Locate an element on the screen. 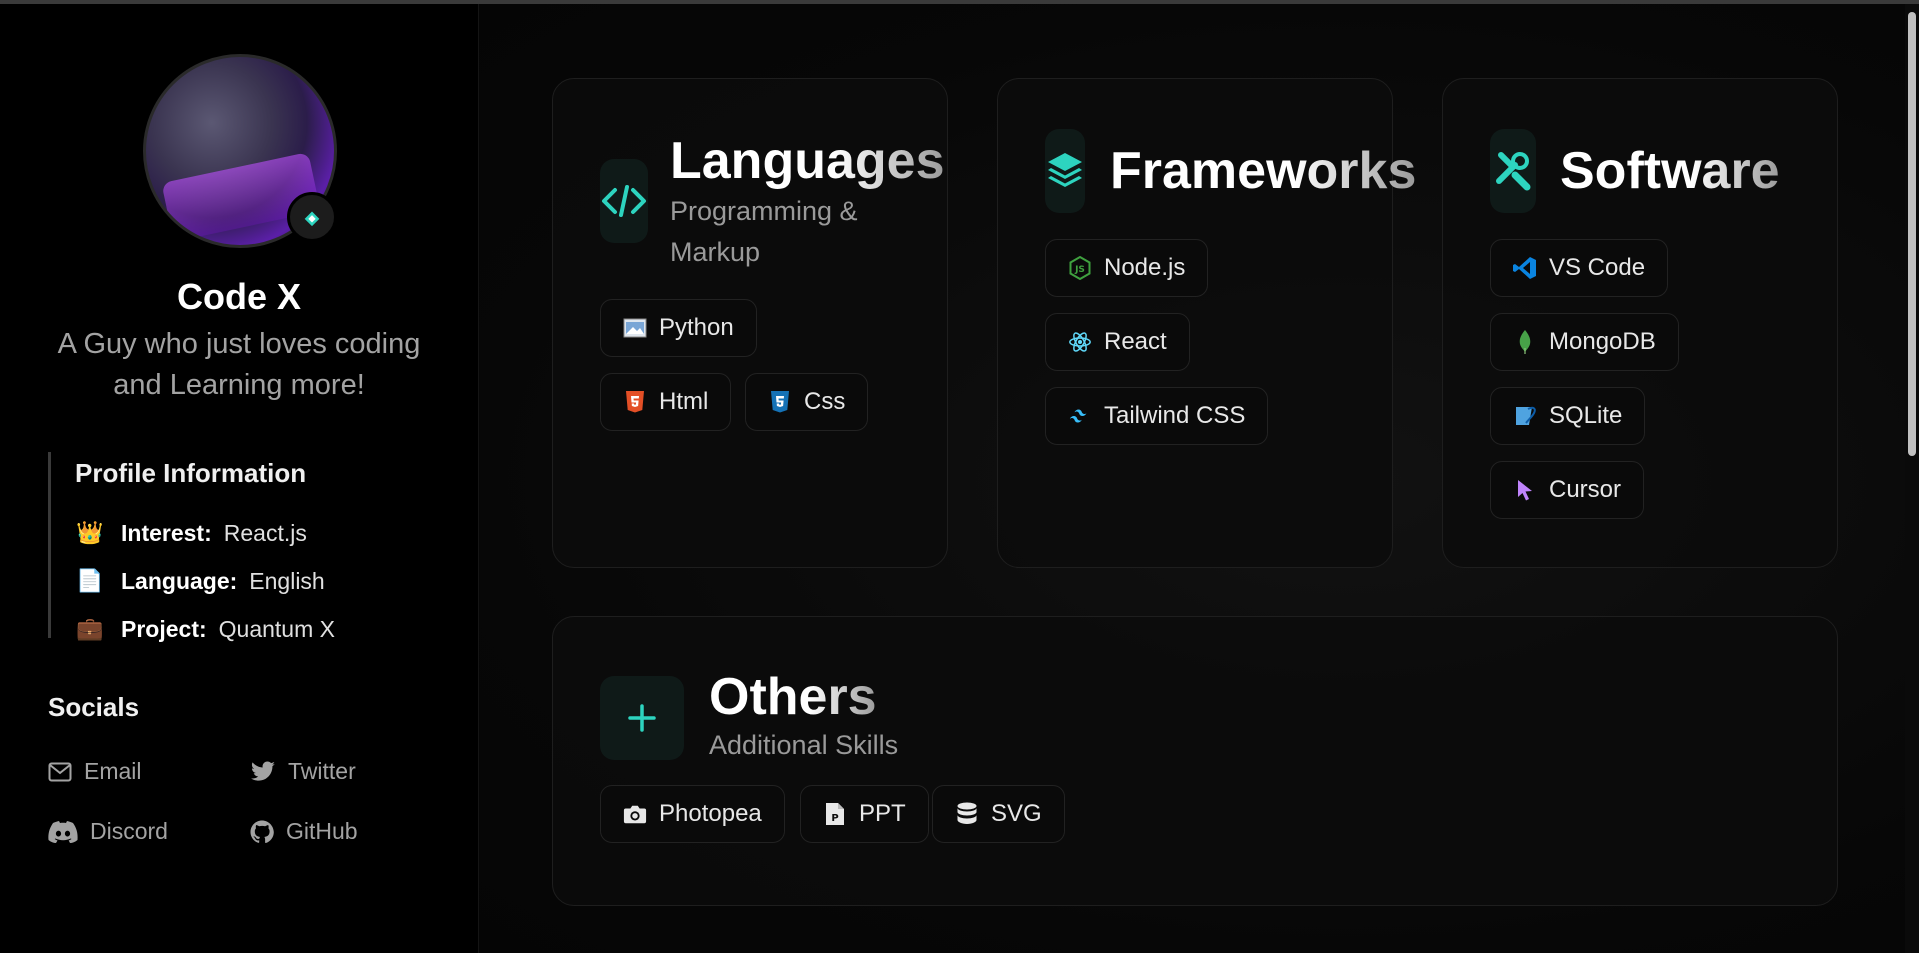 This screenshot has height=953, width=1919. skill-chip-nodejs: JS Node.js is located at coordinates (1127, 268).